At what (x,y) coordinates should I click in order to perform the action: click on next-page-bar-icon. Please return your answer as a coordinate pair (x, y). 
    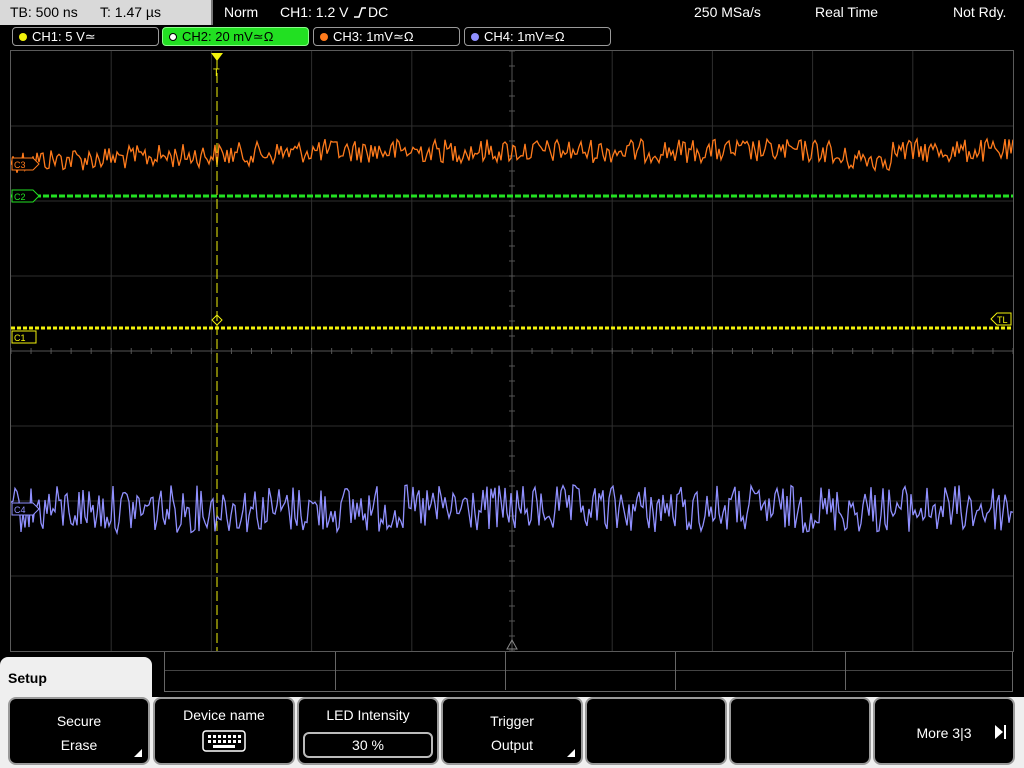
    Looking at the image, I should click on (1005, 732).